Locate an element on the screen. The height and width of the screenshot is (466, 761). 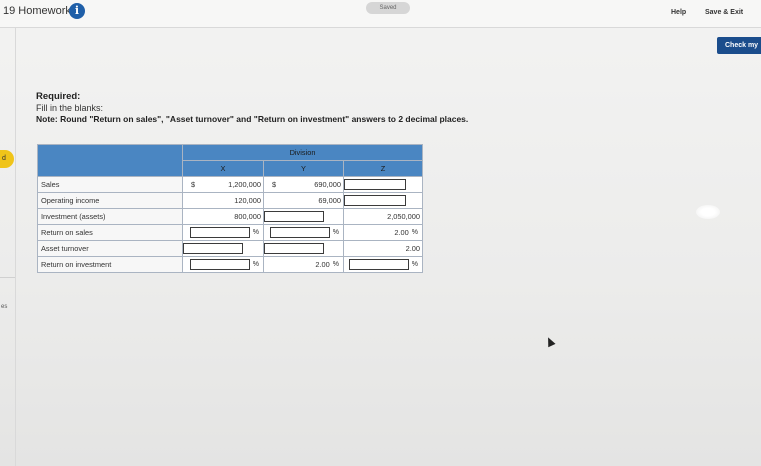
investment-y-input is located at coordinates (294, 216).